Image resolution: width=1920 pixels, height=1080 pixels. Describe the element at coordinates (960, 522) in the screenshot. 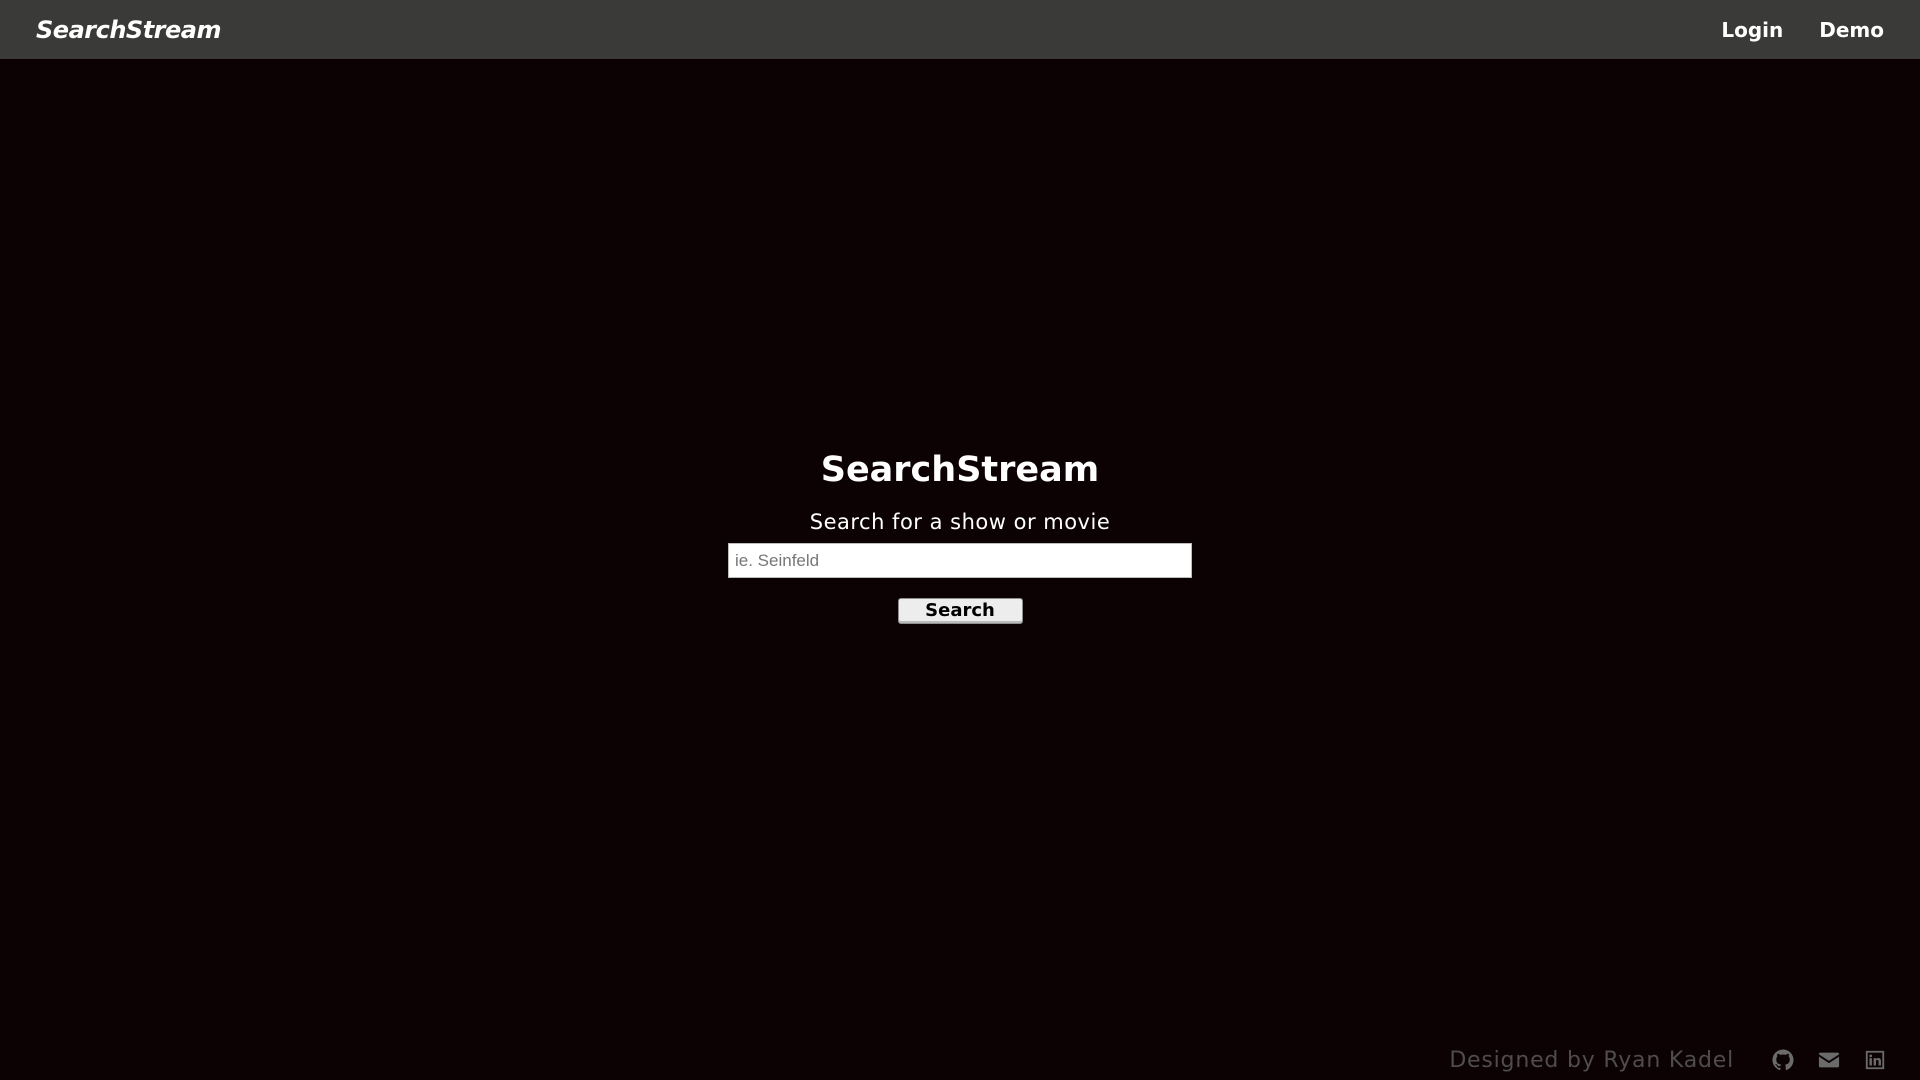

I see `search-prompt: Search for a show or movie` at that location.